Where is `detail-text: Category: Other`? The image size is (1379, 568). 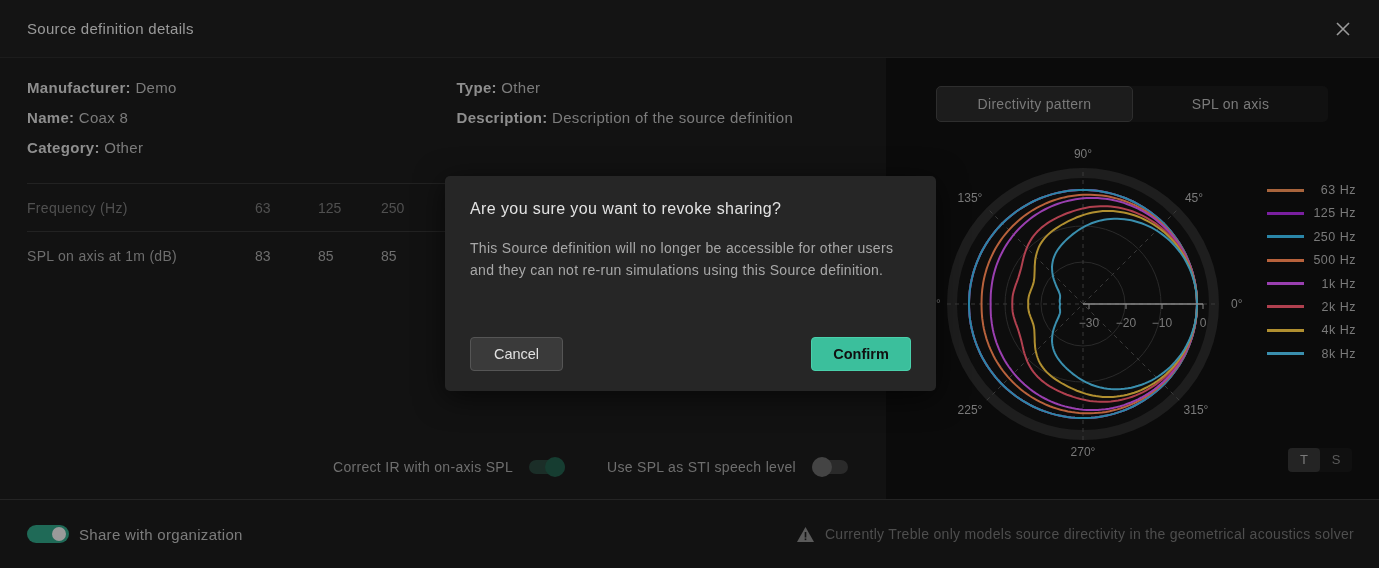 detail-text: Category: Other is located at coordinates (86, 147).